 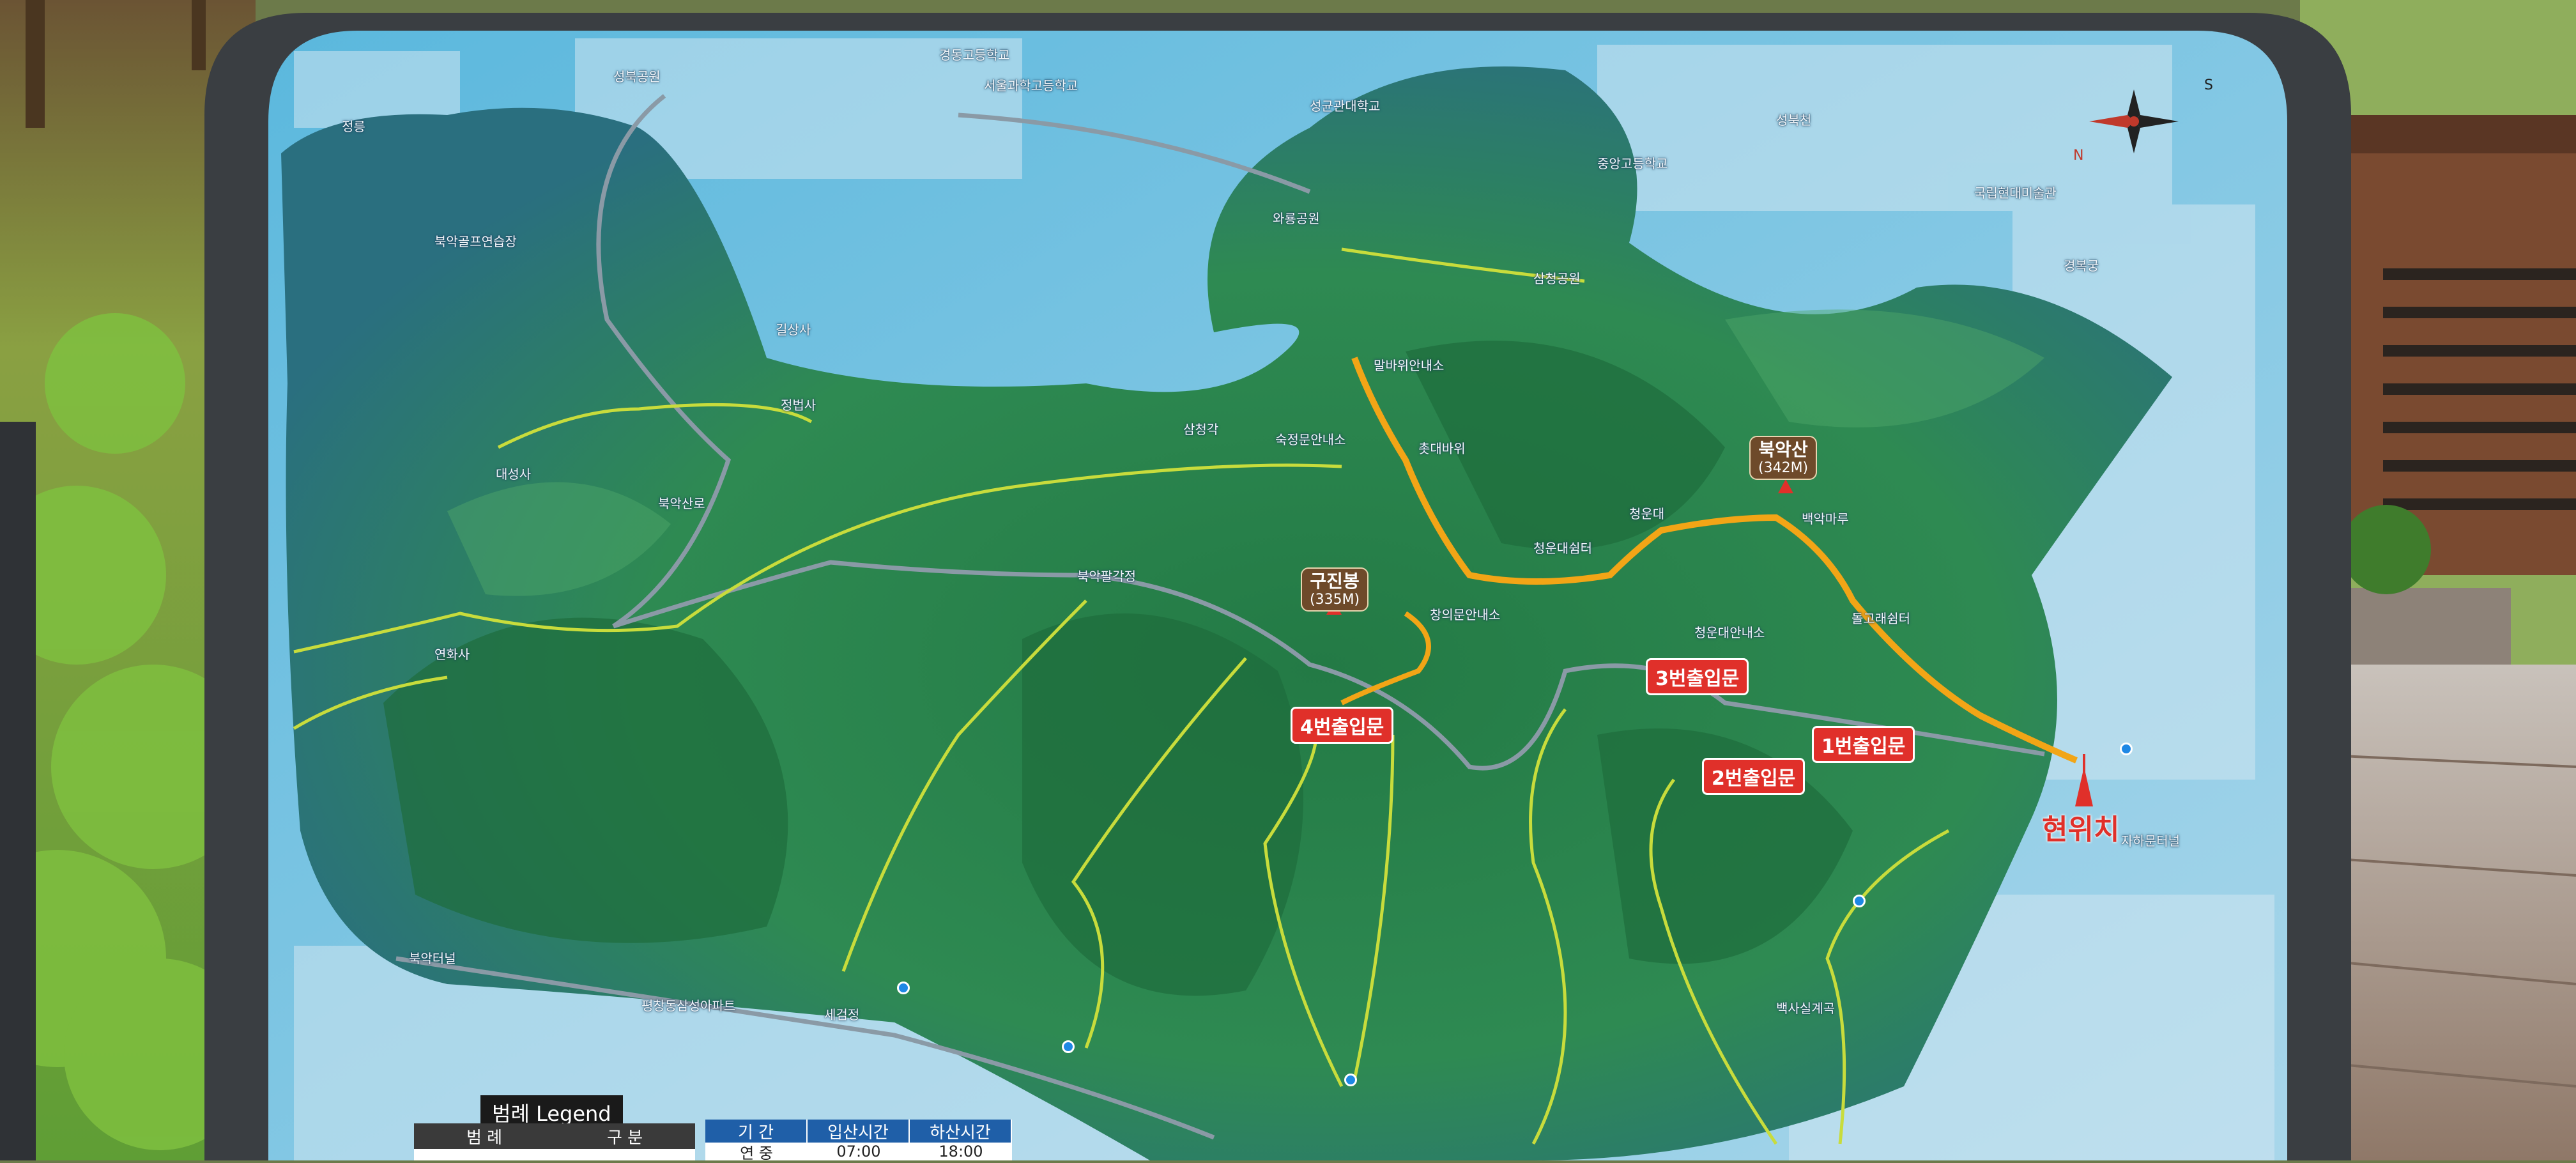 I want to click on place-label: 삼청각, so click(x=1201, y=429).